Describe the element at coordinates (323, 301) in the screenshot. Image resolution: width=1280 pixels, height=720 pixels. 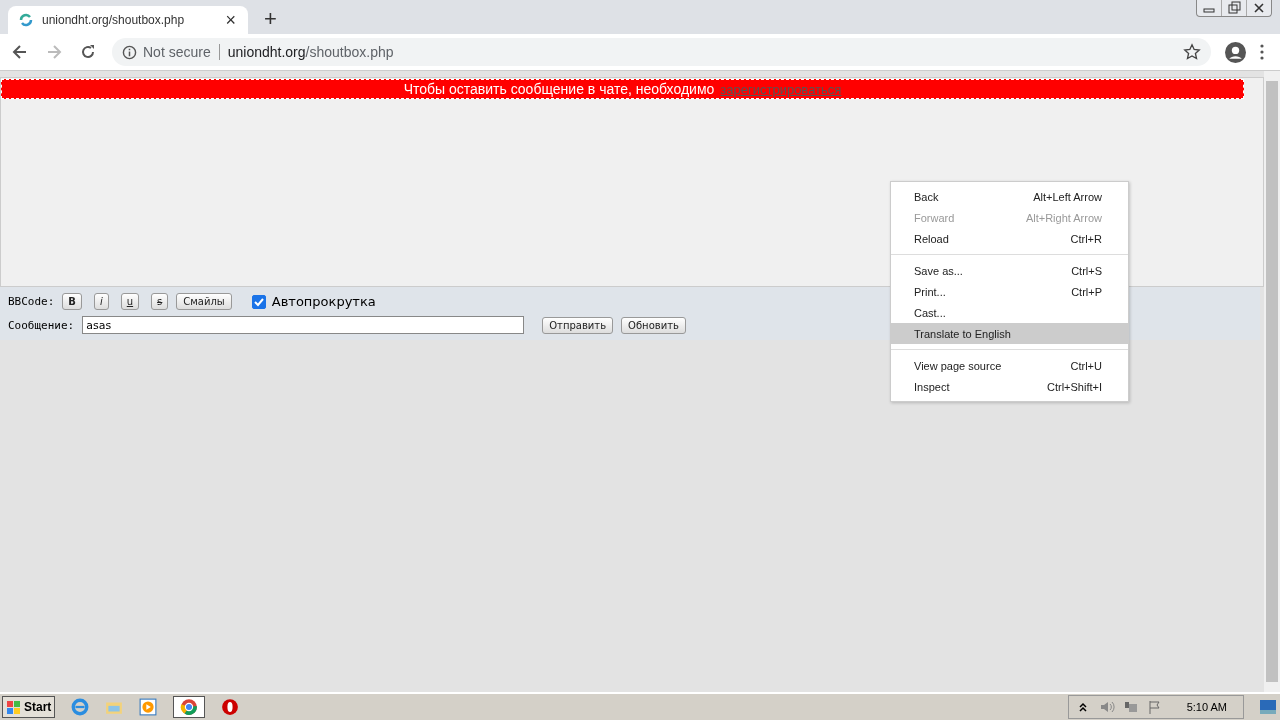
I see `autoscroll-label: Автопрокрутка` at that location.